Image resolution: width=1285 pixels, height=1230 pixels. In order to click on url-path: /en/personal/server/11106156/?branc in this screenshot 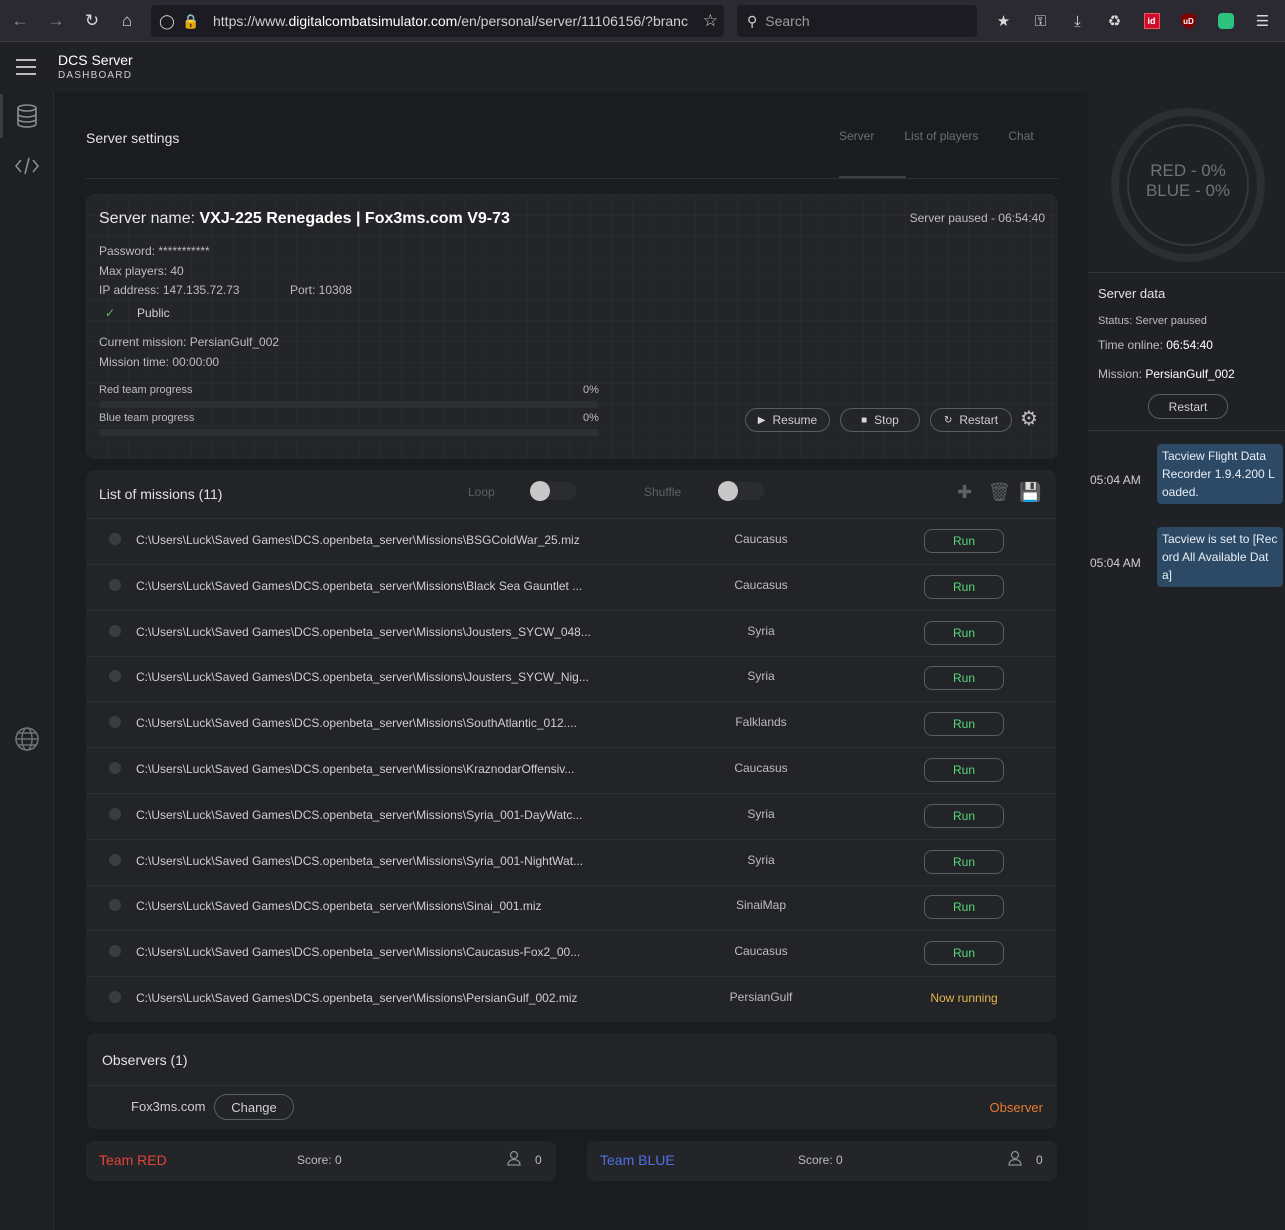, I will do `click(572, 21)`.